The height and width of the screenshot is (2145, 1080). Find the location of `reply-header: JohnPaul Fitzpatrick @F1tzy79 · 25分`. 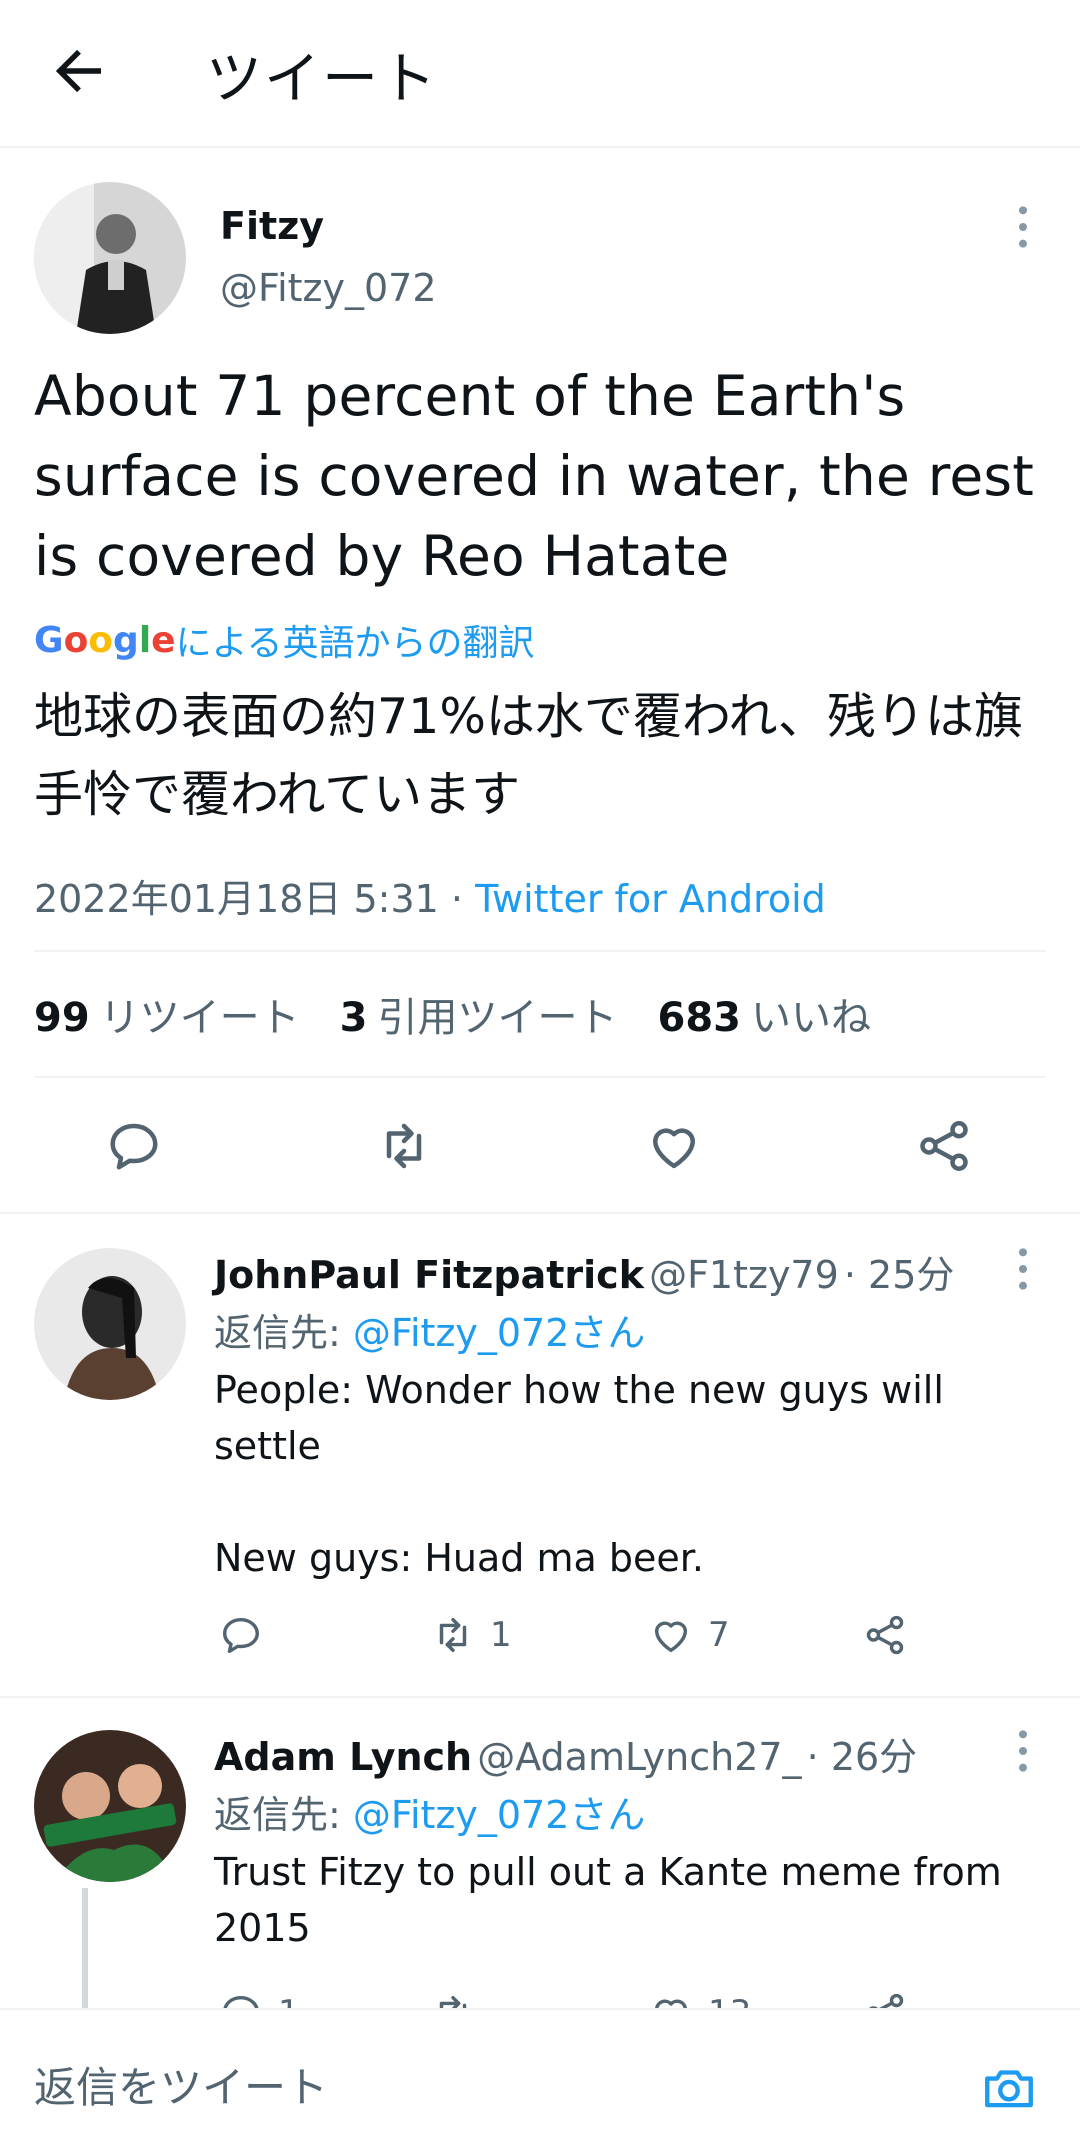

reply-header: JohnPaul Fitzpatrick @F1tzy79 · 25分 is located at coordinates (584, 1271).